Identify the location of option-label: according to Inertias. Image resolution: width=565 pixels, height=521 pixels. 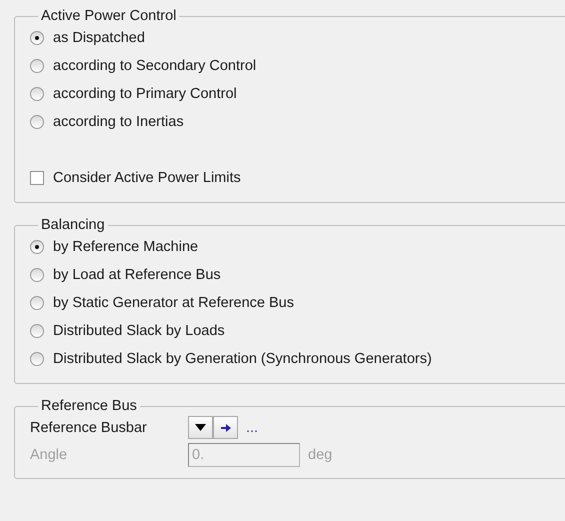
(118, 122).